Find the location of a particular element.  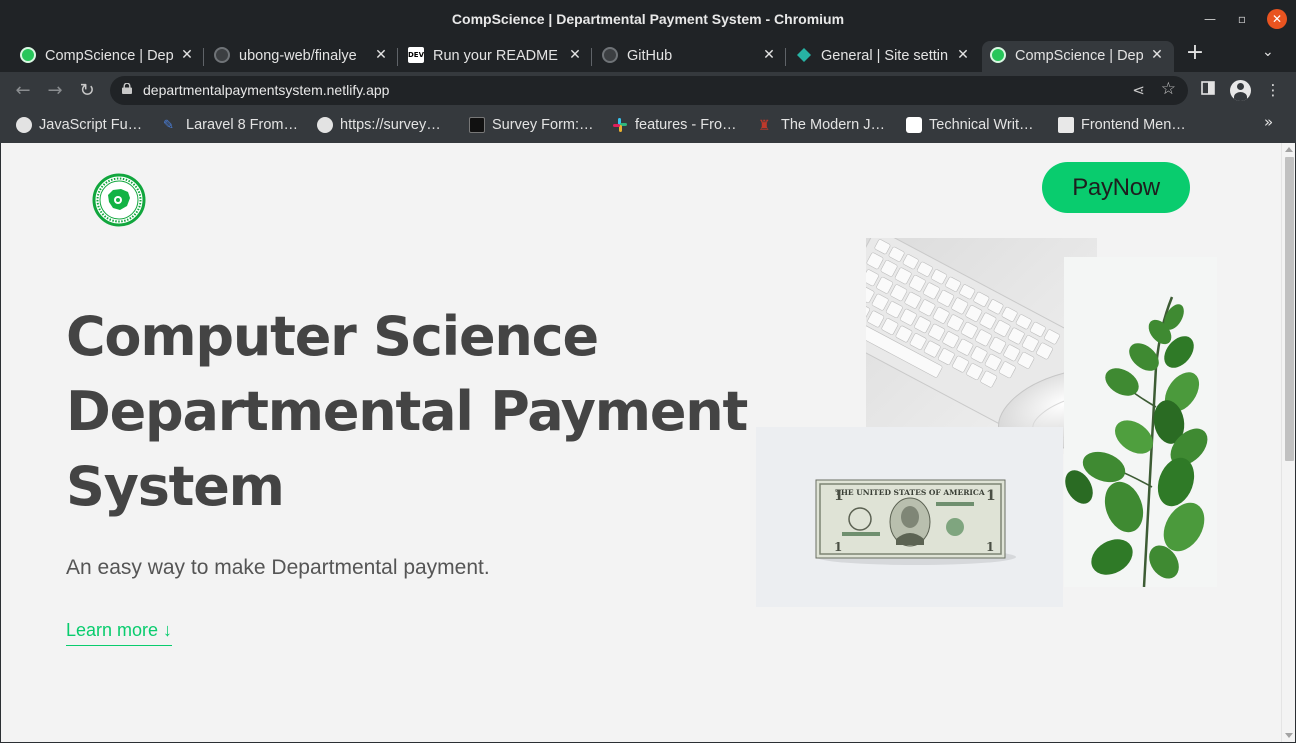

hero-title-line: Computer Science is located at coordinates (332, 336).